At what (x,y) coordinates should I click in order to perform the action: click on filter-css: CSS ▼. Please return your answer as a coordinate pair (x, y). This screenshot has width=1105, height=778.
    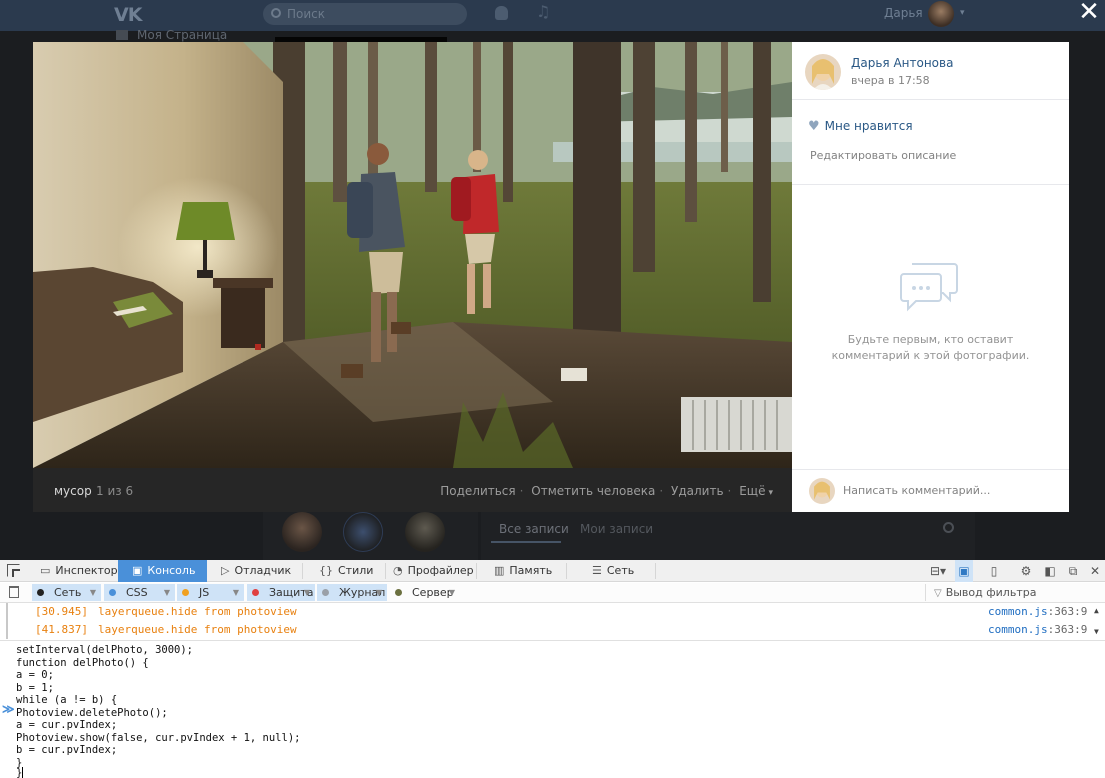
    Looking at the image, I should click on (139, 592).